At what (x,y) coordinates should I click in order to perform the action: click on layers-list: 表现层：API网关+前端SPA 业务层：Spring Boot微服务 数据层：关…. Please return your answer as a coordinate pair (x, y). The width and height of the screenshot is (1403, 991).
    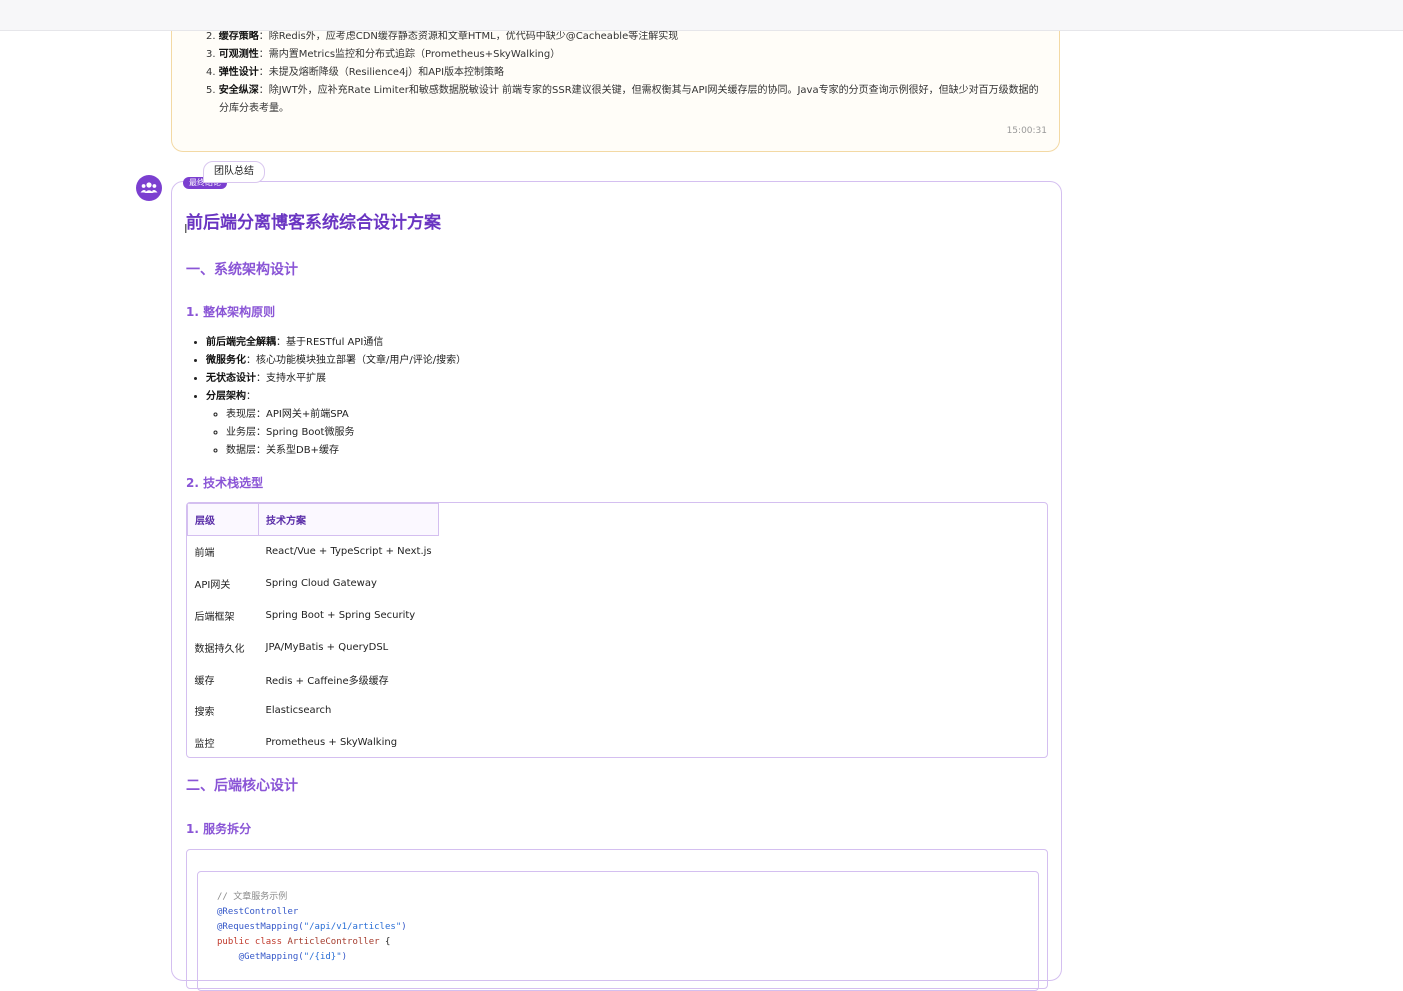
    Looking at the image, I should click on (336, 433).